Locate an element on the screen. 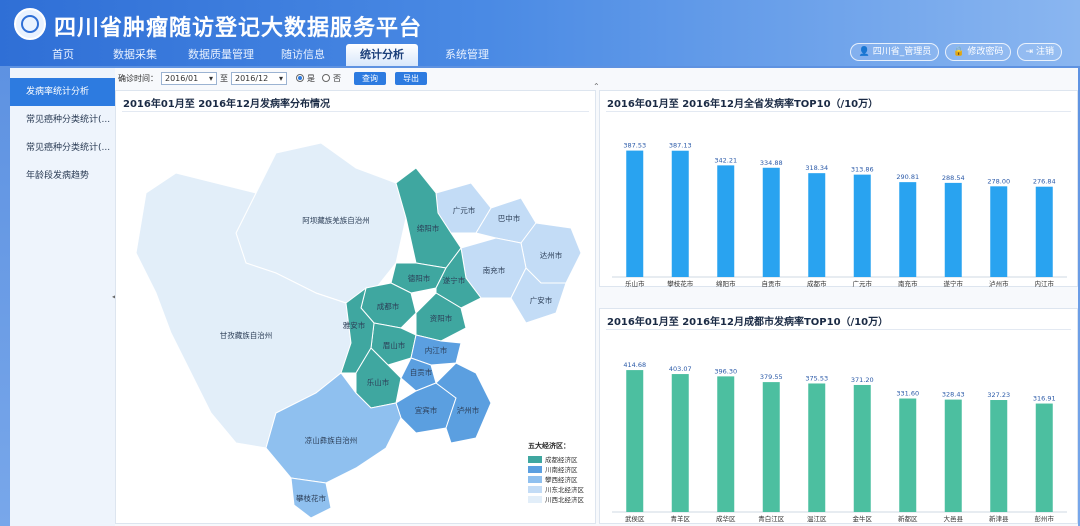  map-region-label: 资阳市 is located at coordinates (441, 318).